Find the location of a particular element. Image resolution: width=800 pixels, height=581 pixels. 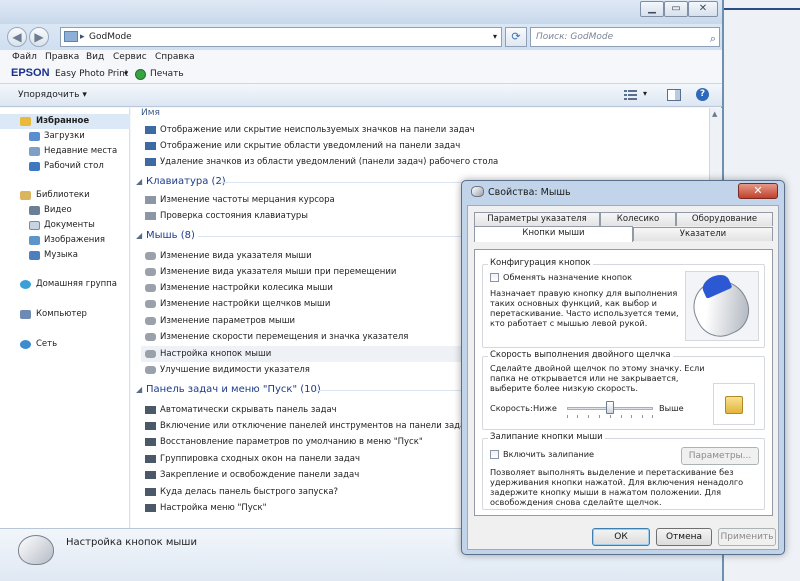

speed-fast-label: Выше is located at coordinates (671, 408).